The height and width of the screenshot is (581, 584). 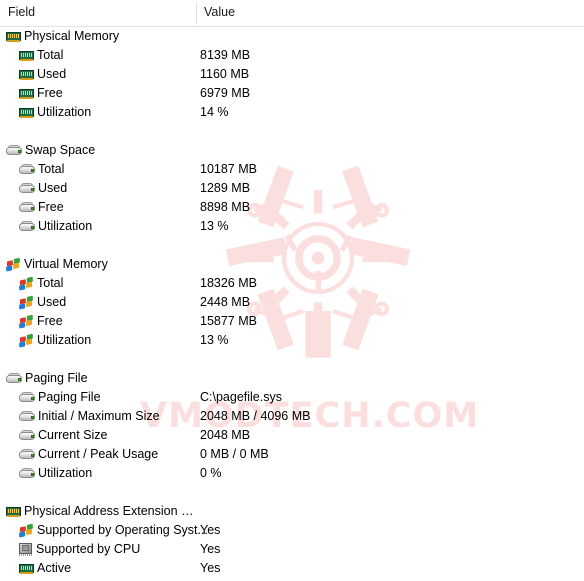 What do you see at coordinates (88, 549) in the screenshot?
I see `row-label: Supported by CPU` at bounding box center [88, 549].